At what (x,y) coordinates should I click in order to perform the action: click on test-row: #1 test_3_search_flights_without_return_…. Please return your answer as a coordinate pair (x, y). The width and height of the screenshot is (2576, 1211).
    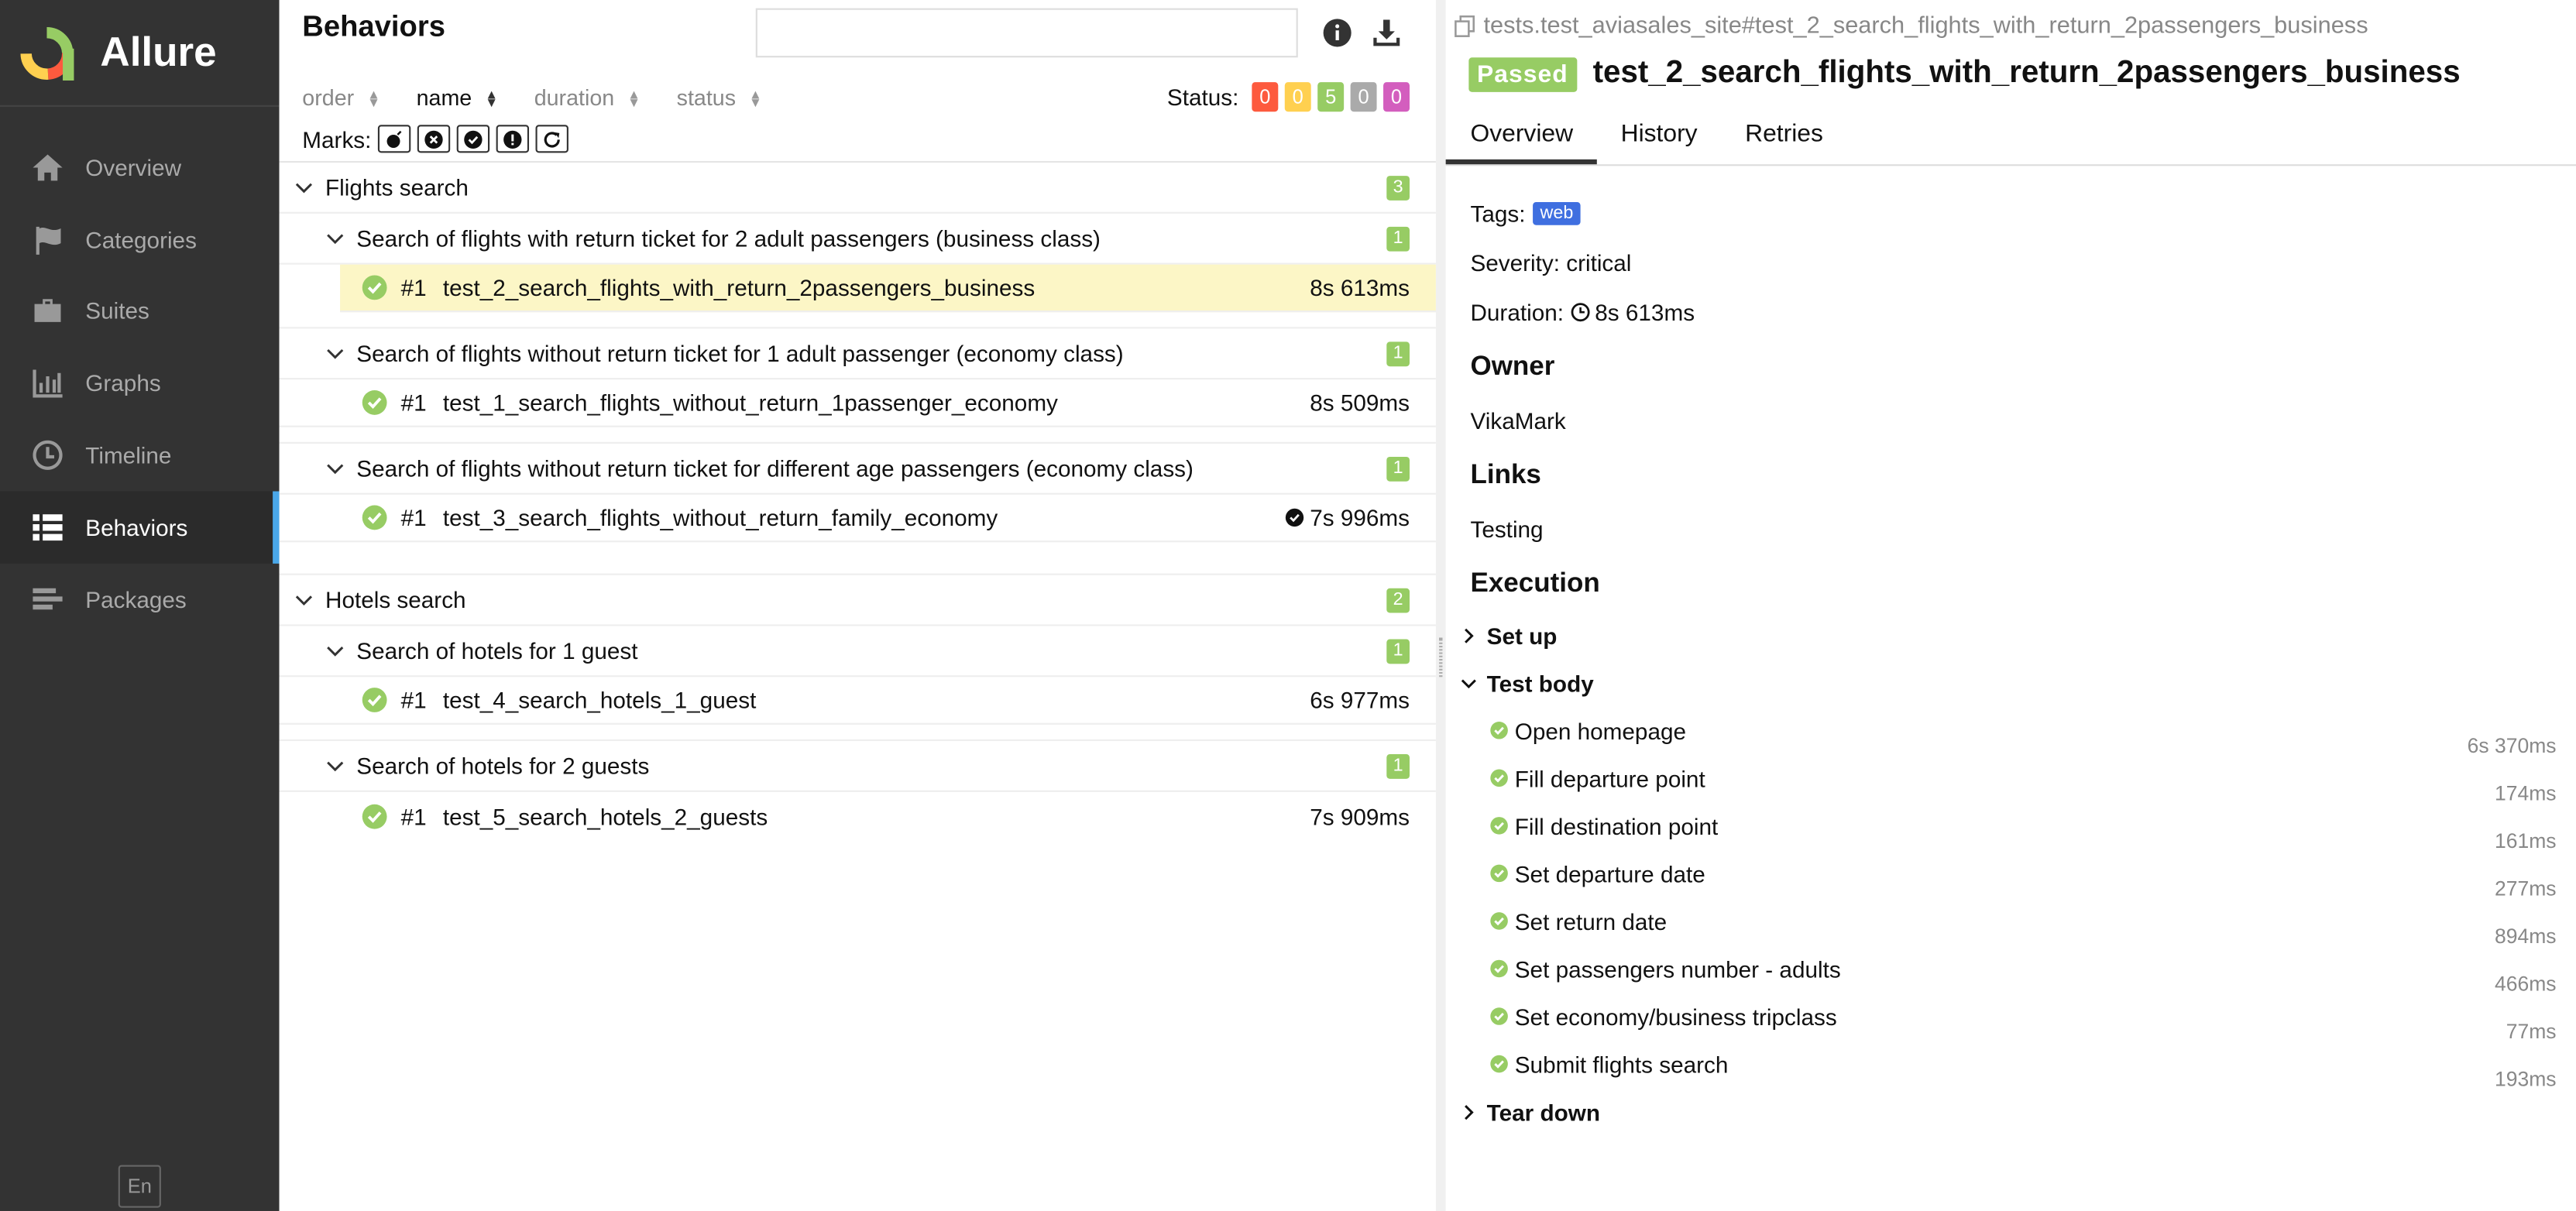
    Looking at the image, I should click on (857, 519).